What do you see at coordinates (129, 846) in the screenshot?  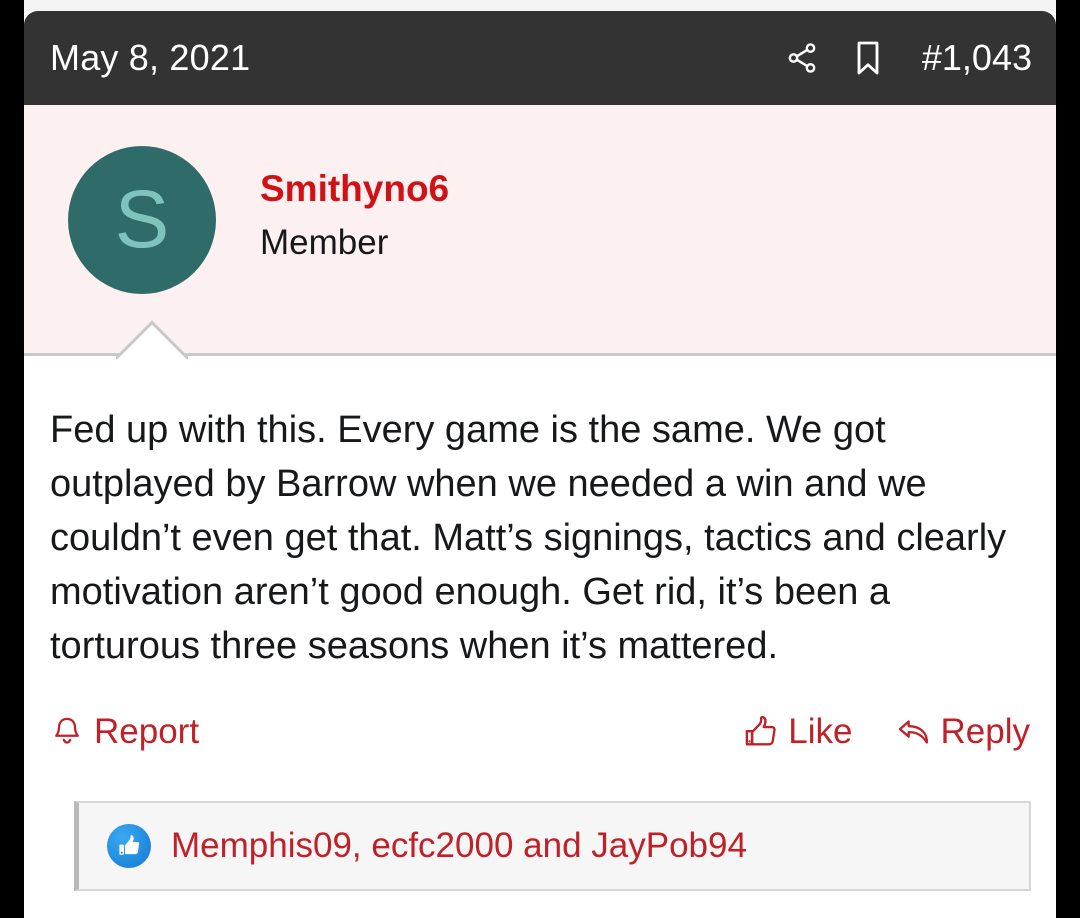 I see `thumbs-up-badge-icon` at bounding box center [129, 846].